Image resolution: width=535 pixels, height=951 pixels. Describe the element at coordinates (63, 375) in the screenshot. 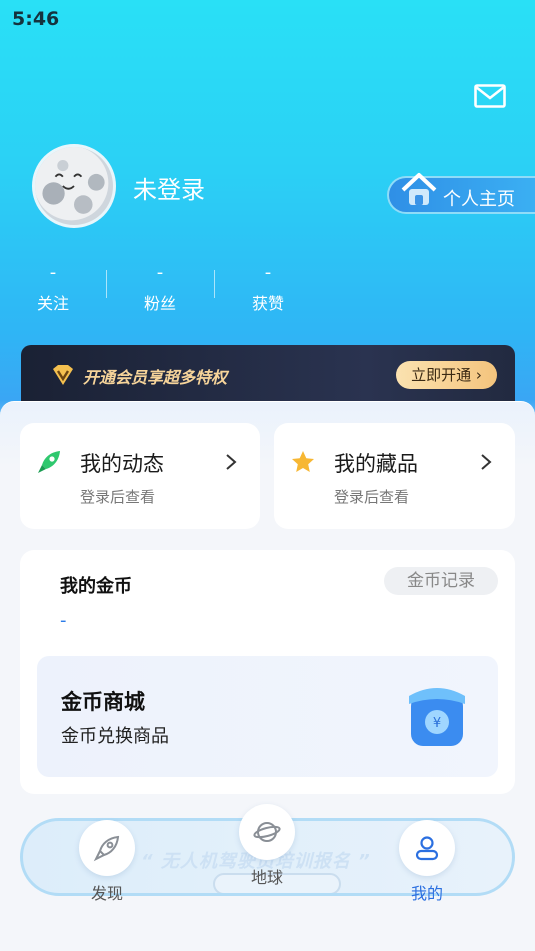

I see `vip-badge-icon` at that location.